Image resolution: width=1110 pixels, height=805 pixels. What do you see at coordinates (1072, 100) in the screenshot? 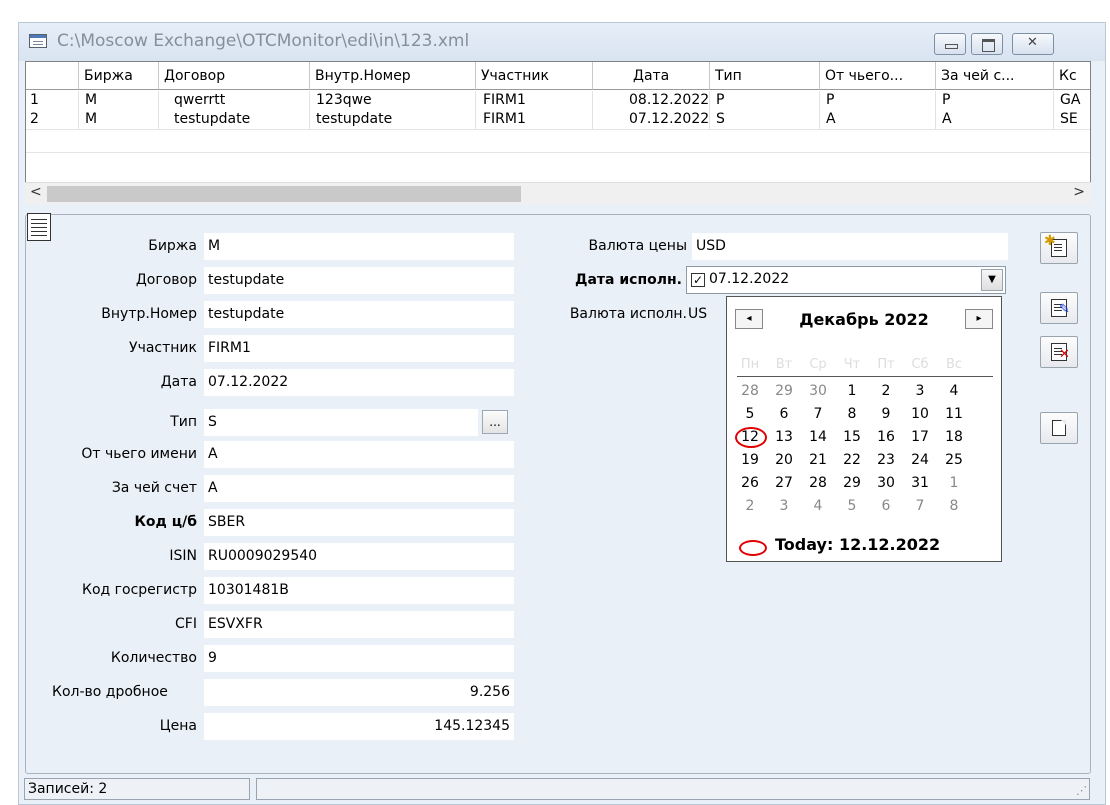
I see `table-cell: GA` at bounding box center [1072, 100].